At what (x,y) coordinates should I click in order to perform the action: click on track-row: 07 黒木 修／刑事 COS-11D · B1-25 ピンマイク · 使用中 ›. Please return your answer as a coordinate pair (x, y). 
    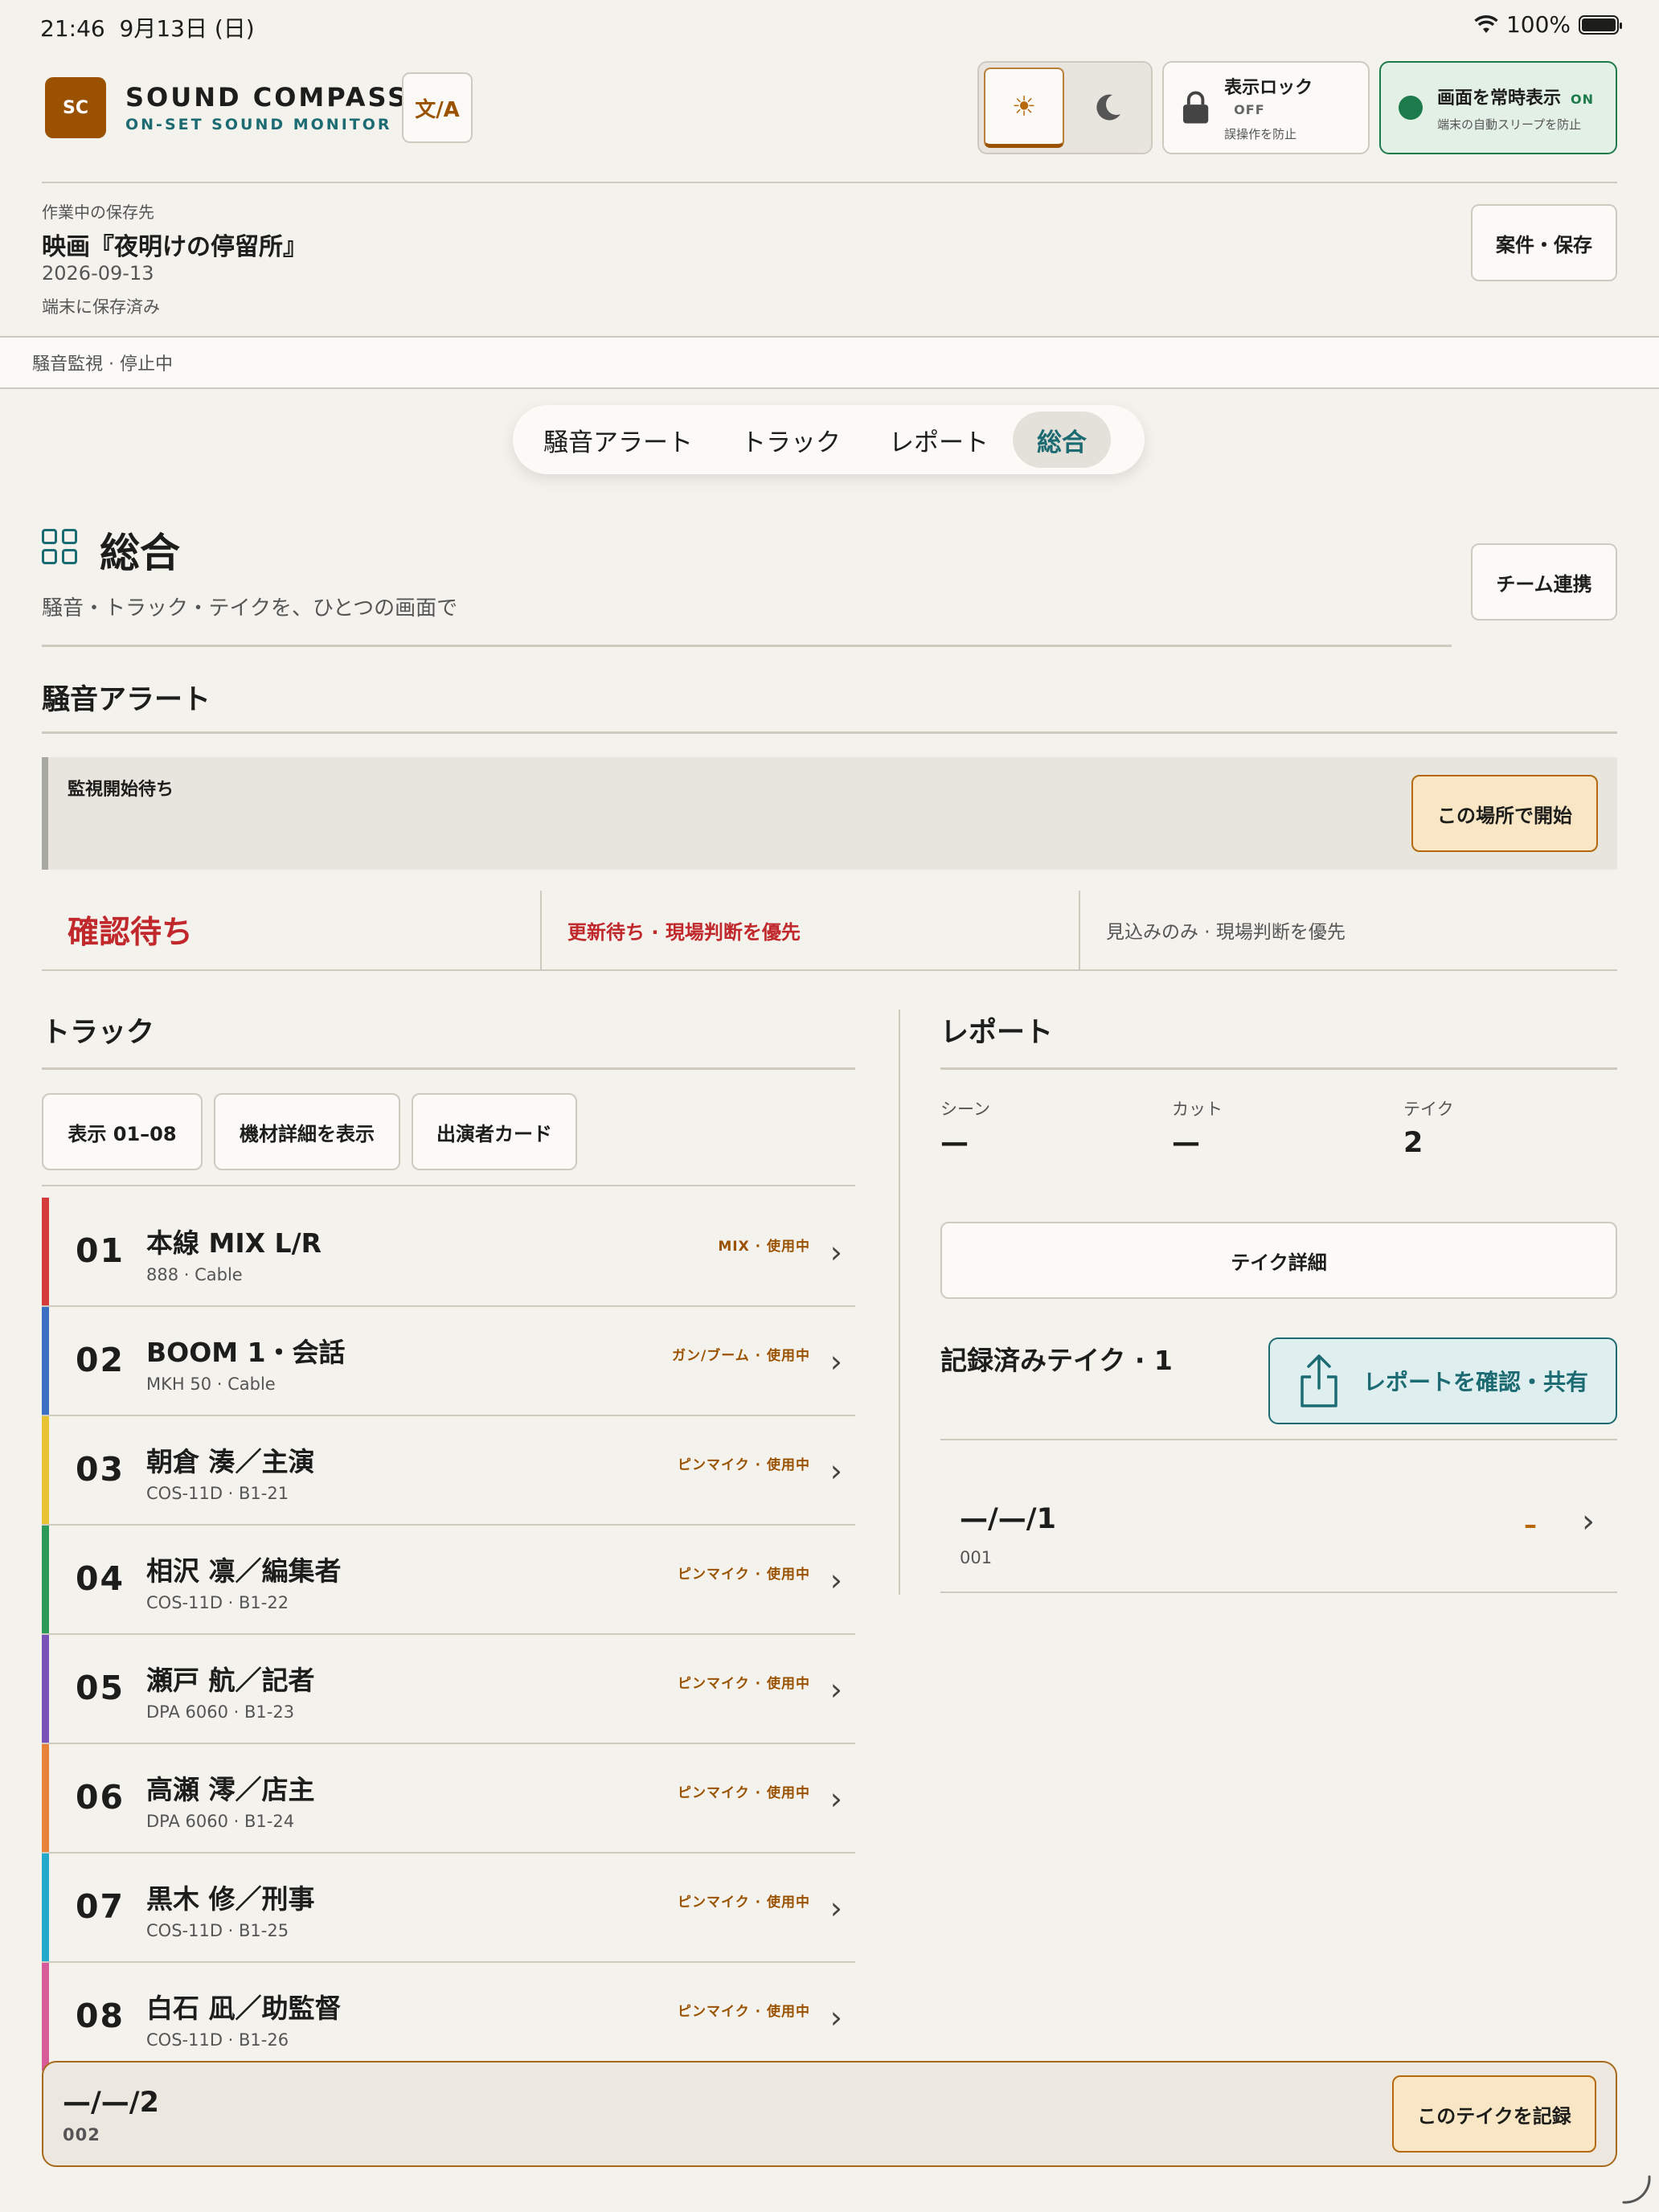
    Looking at the image, I should click on (448, 1908).